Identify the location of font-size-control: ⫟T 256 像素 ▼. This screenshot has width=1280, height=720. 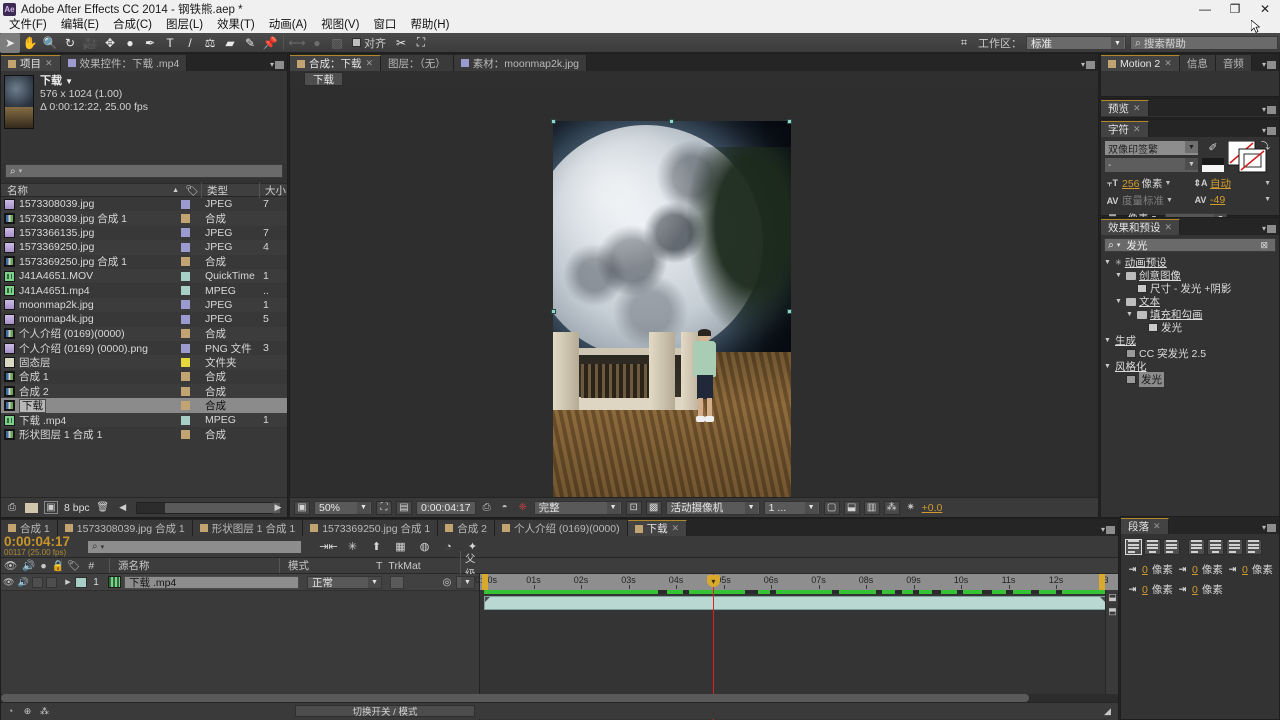
(1146, 183).